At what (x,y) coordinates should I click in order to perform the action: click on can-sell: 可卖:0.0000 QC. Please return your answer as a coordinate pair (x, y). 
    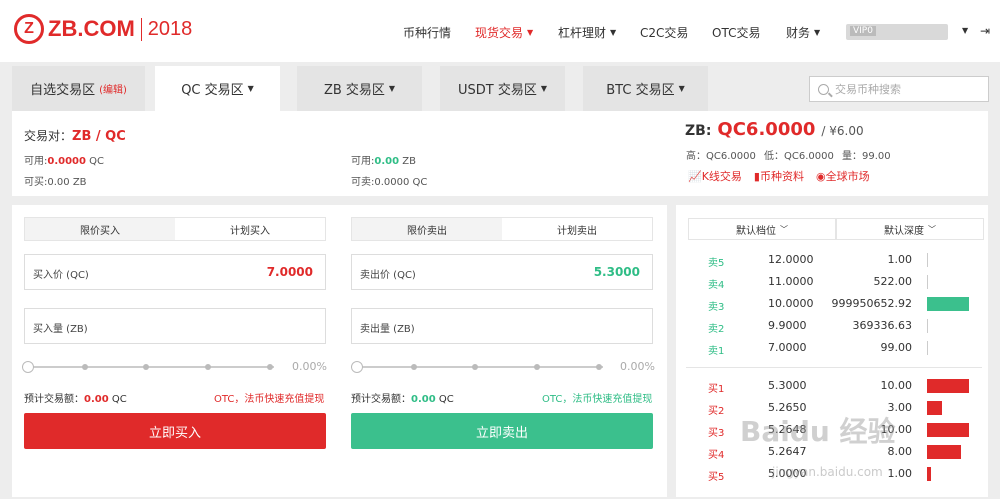
    Looking at the image, I should click on (389, 182).